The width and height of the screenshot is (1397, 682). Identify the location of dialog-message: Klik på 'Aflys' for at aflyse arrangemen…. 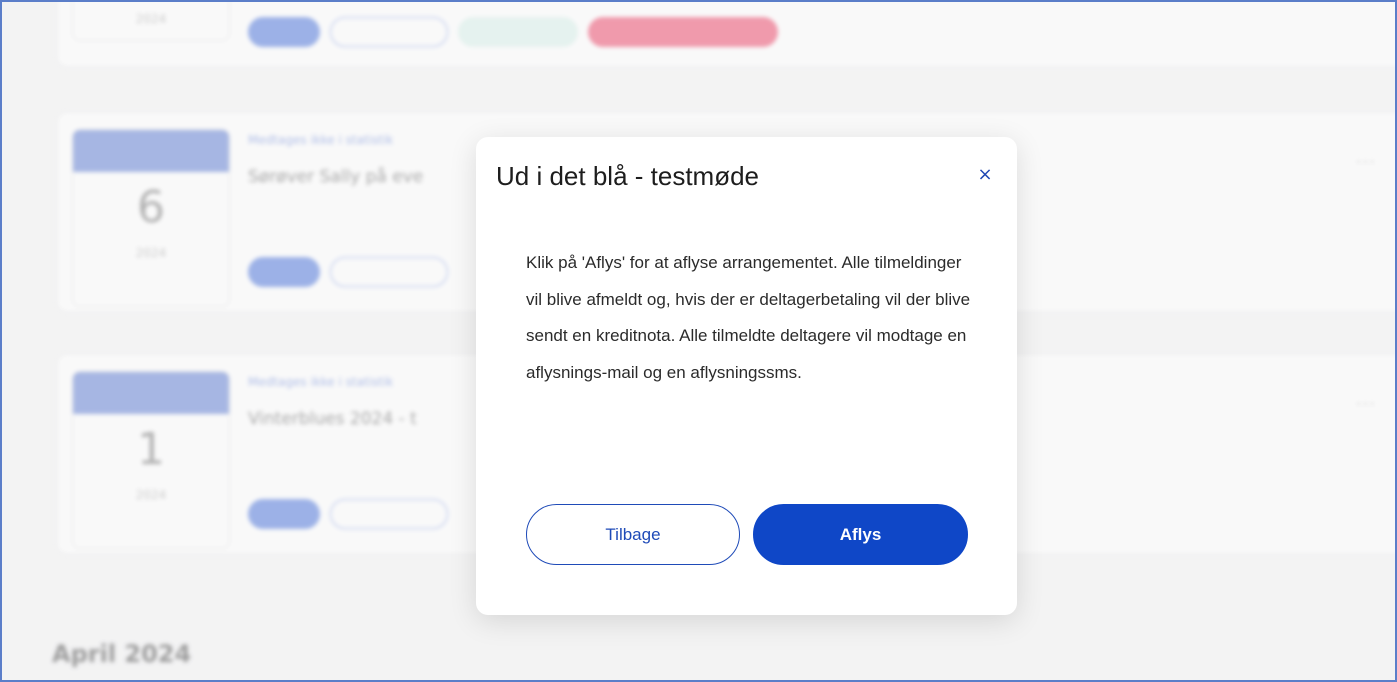
(748, 317).